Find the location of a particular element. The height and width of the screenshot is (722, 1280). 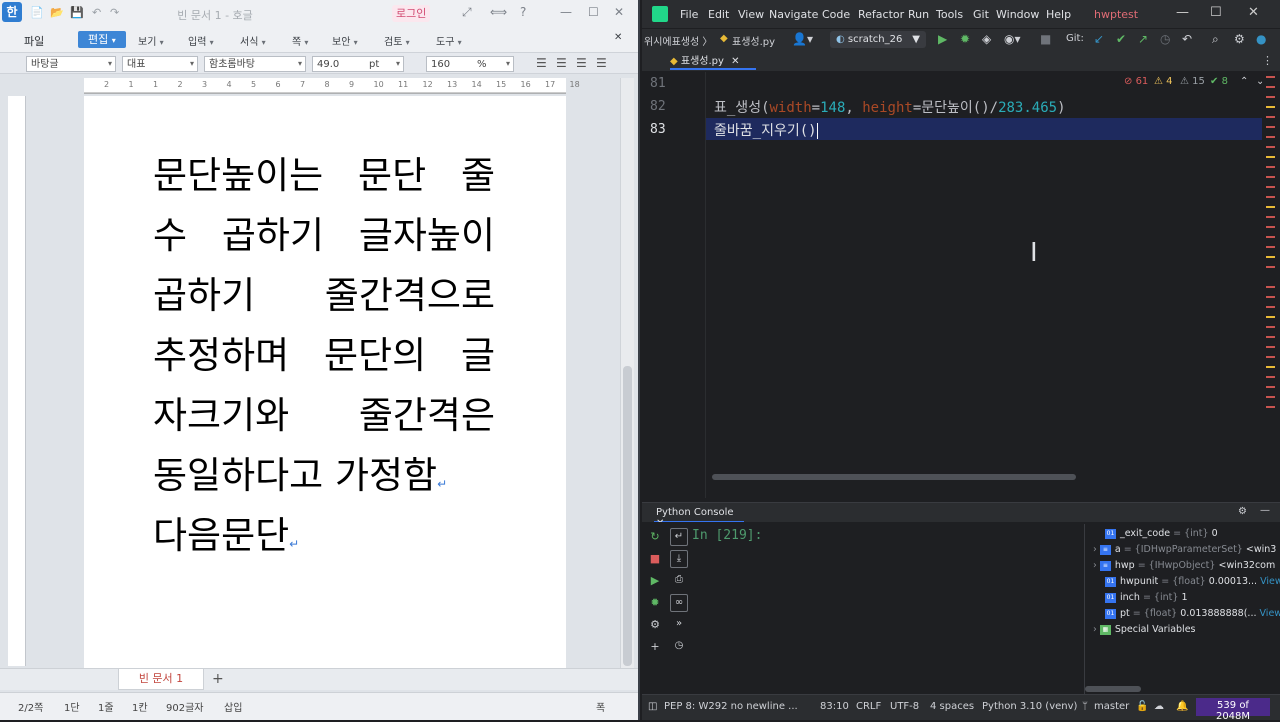

hide-console-icon: — is located at coordinates (1265, 510).